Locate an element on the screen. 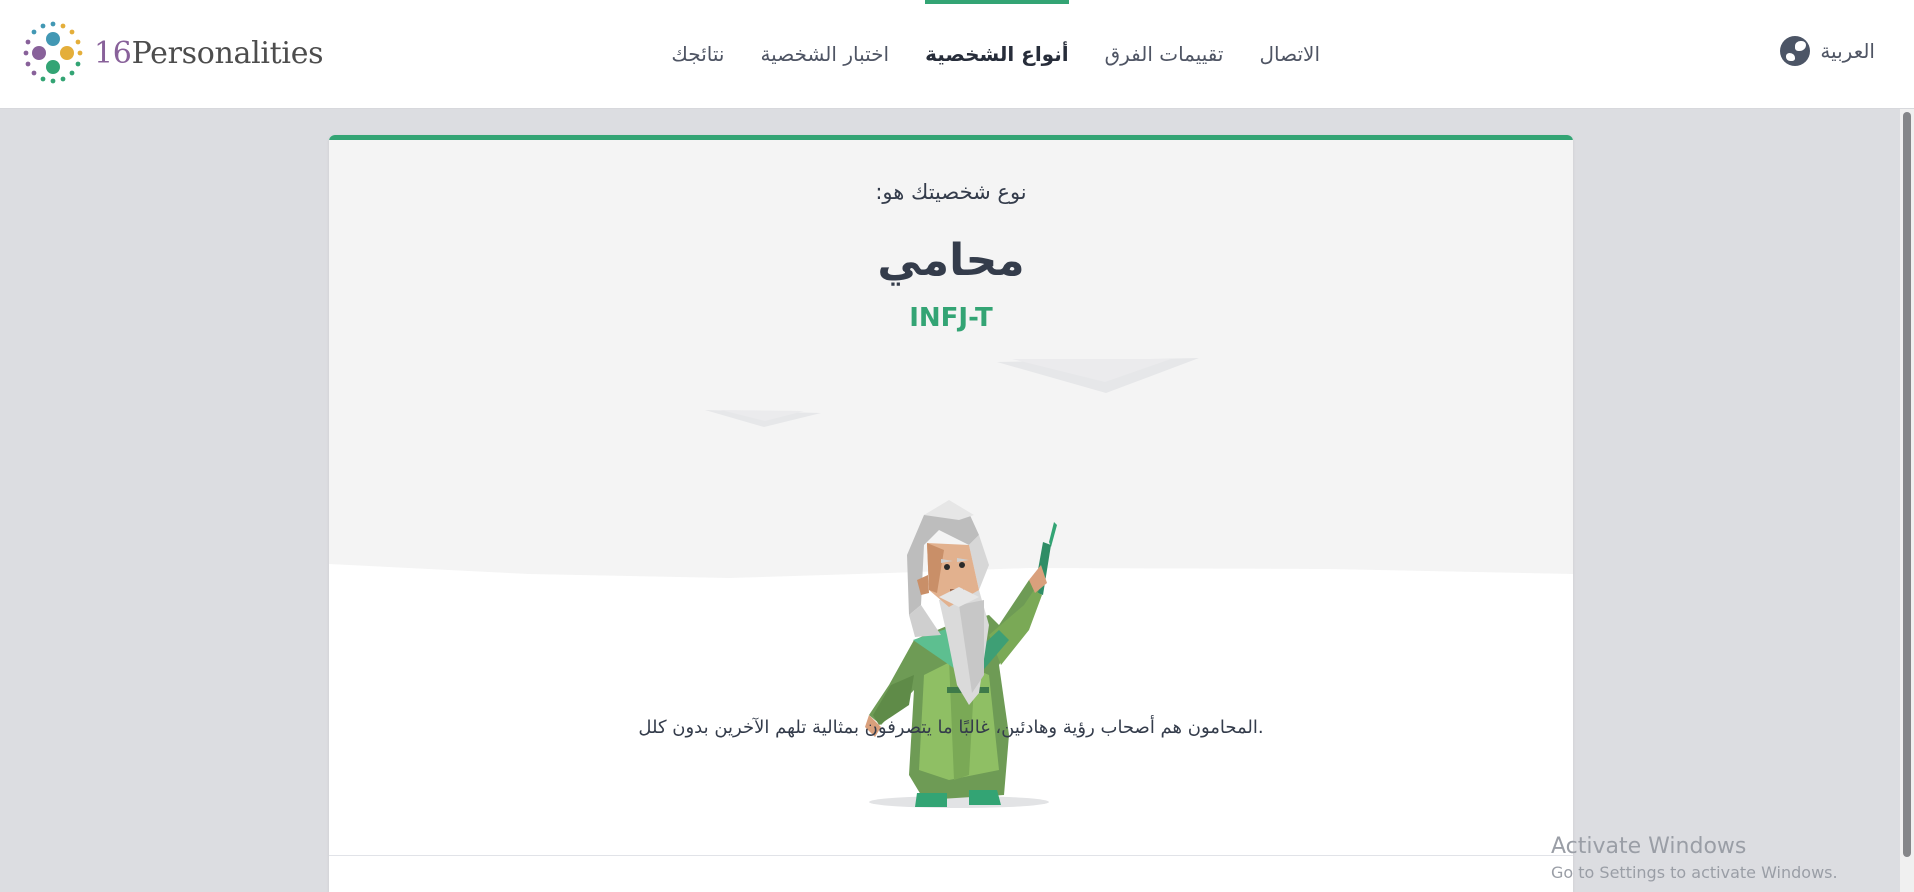 This screenshot has height=892, width=1914. watermark-subtitle: Go to Settings to activate Windows. is located at coordinates (1694, 872).